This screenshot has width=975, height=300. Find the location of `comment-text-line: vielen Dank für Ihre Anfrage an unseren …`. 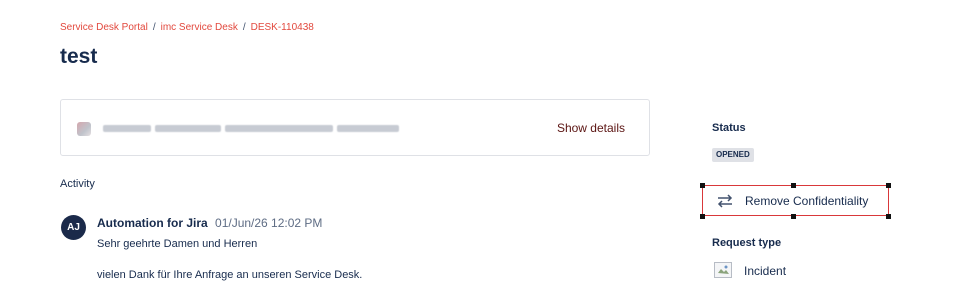

comment-text-line: vielen Dank für Ihre Anfrage an unseren … is located at coordinates (230, 275).